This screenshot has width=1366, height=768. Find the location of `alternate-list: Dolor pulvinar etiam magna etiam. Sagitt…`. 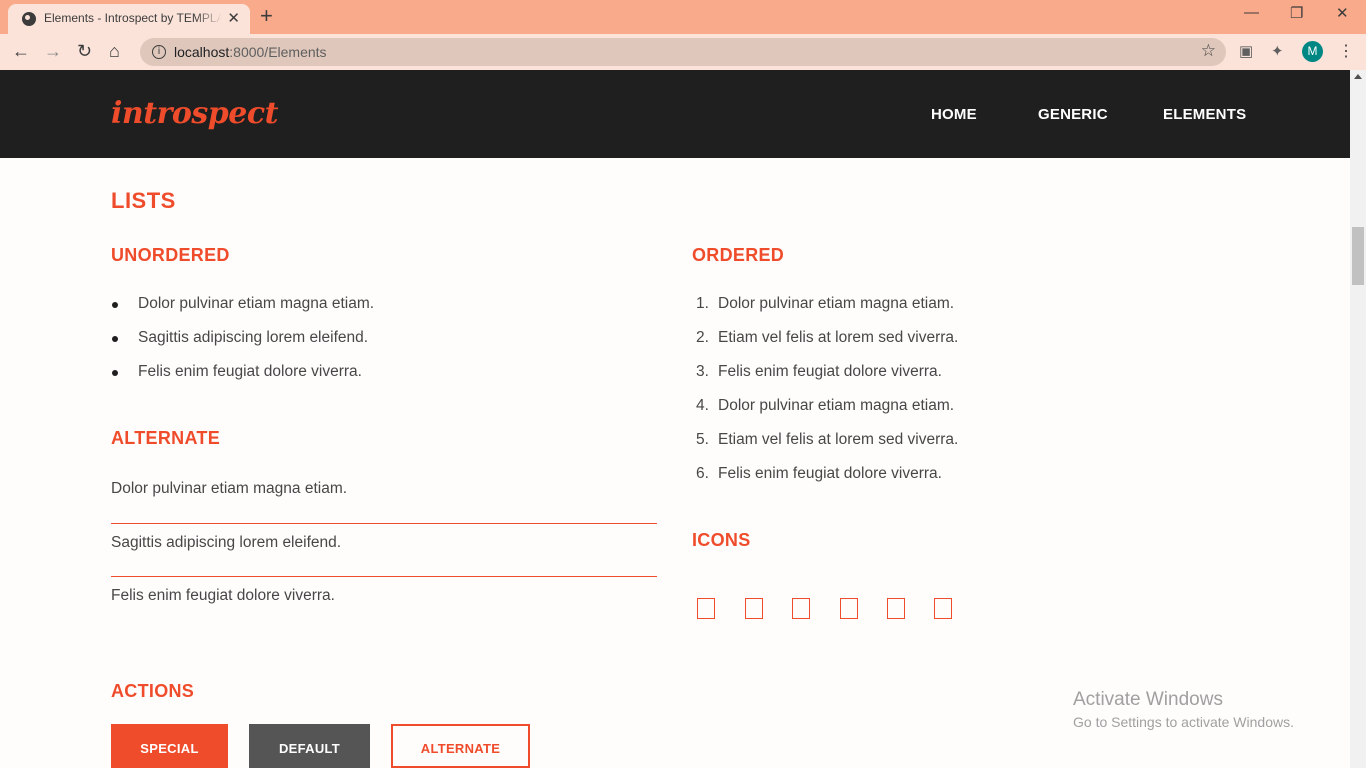

alternate-list: Dolor pulvinar etiam magna etiam. Sagitt… is located at coordinates (384, 549).